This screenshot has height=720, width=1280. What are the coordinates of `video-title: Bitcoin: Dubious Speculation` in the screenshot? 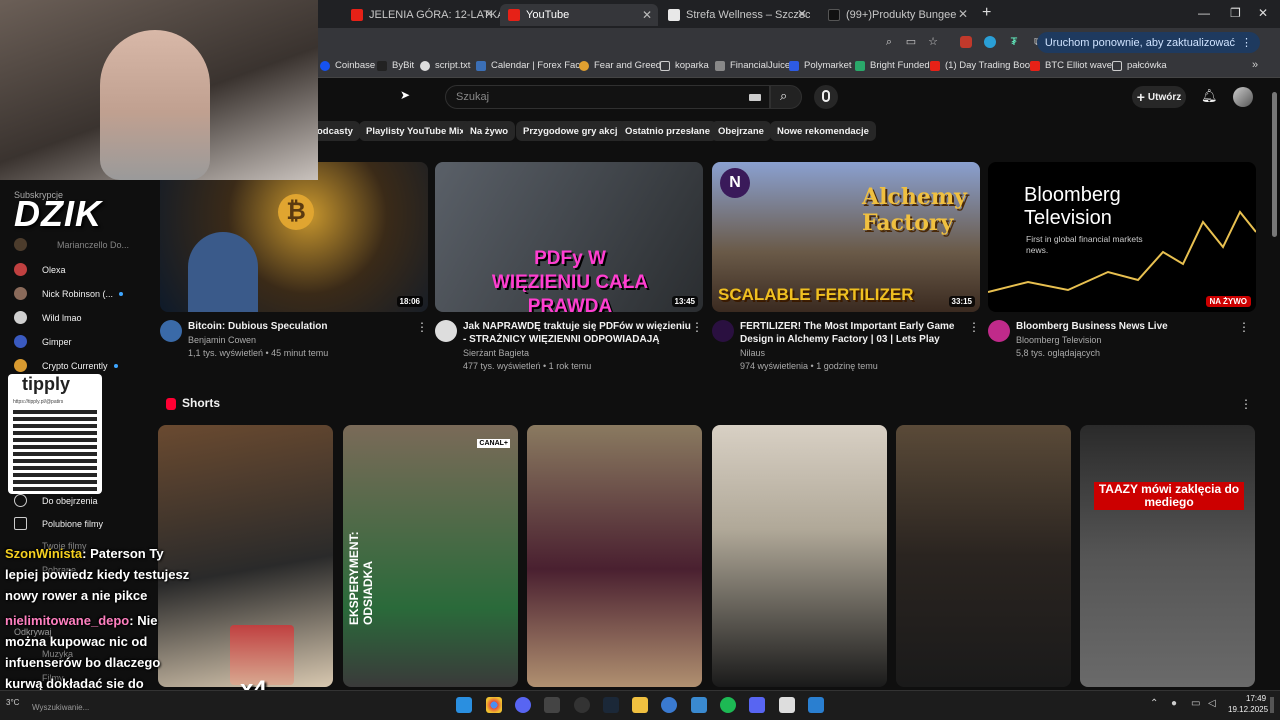 It's located at (303, 326).